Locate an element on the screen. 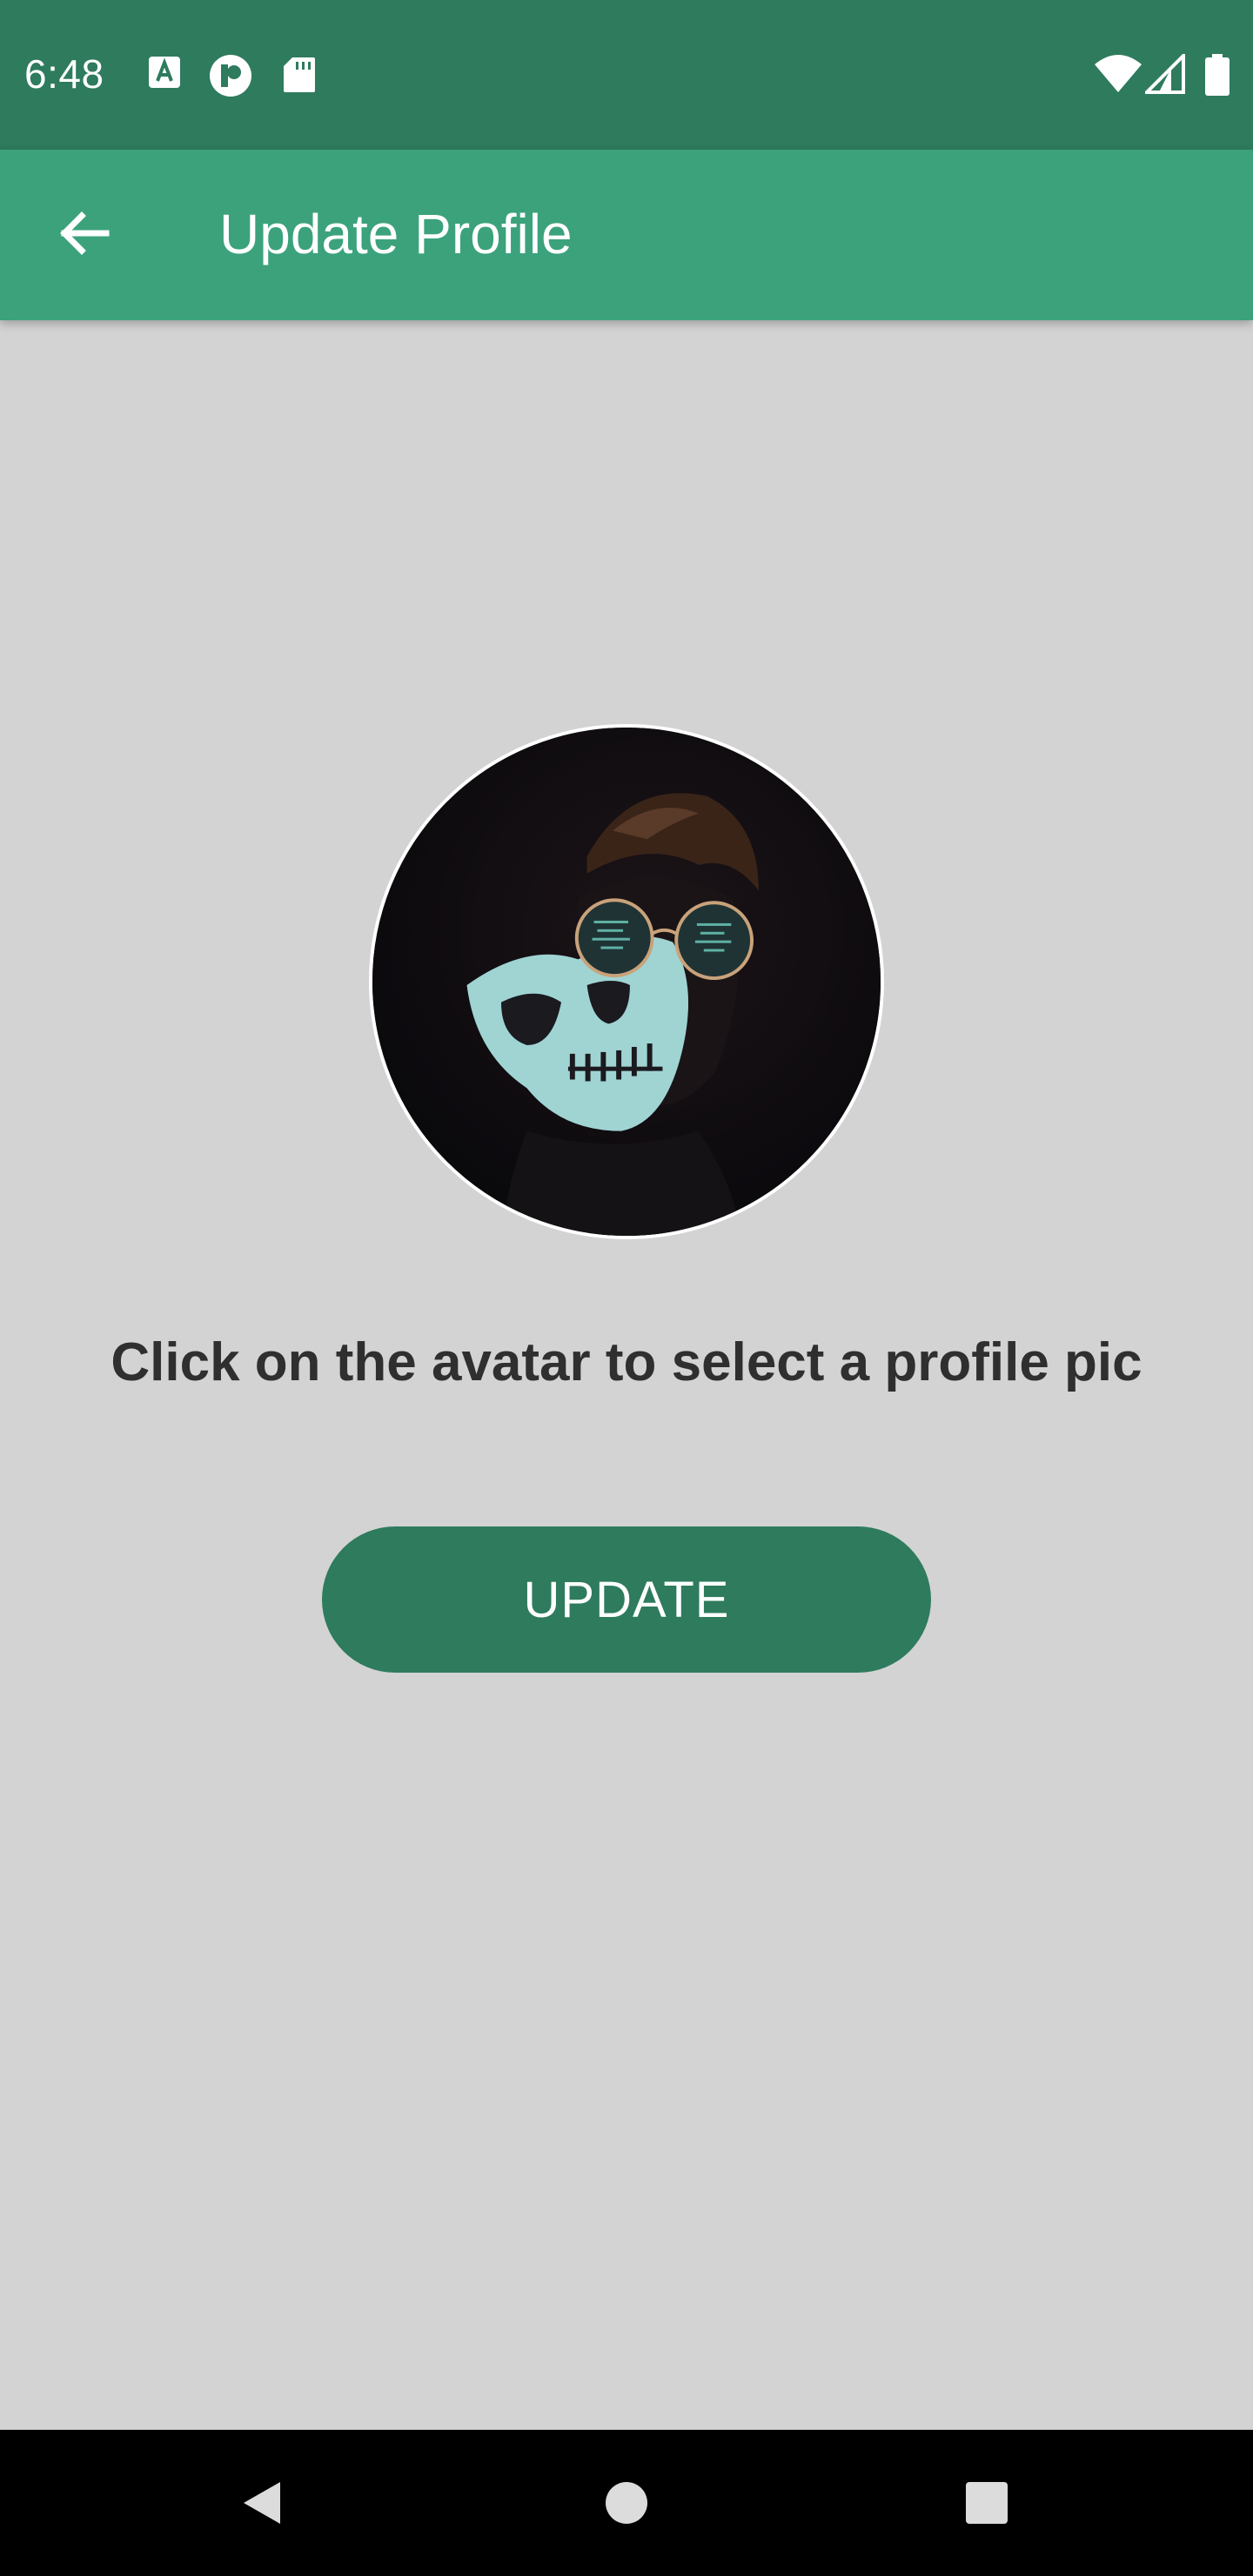 The height and width of the screenshot is (2576, 1253). wifi-icon is located at coordinates (1118, 74).